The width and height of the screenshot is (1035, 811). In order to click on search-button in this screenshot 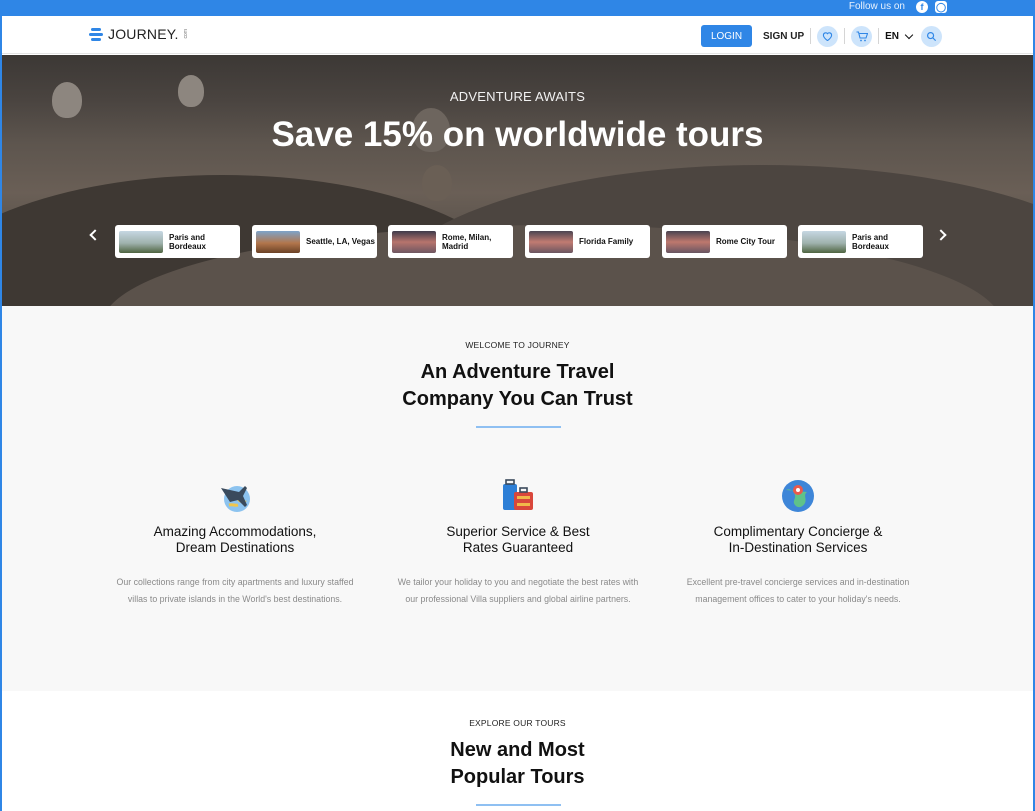, I will do `click(932, 36)`.